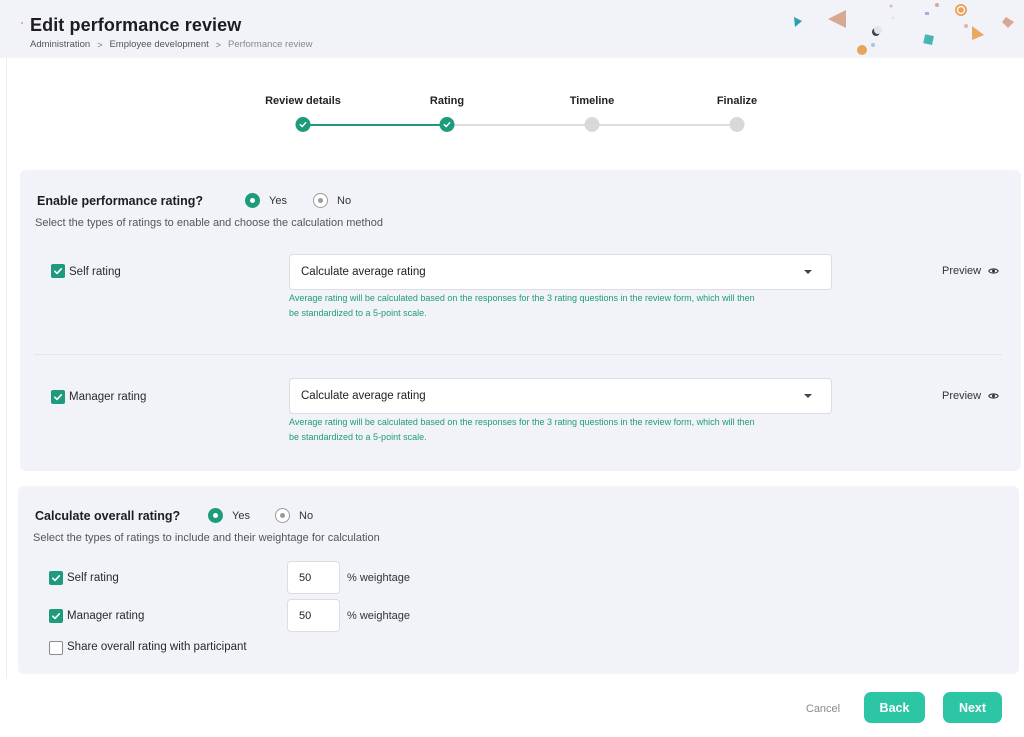  I want to click on step-label-rating: Rating, so click(447, 101).